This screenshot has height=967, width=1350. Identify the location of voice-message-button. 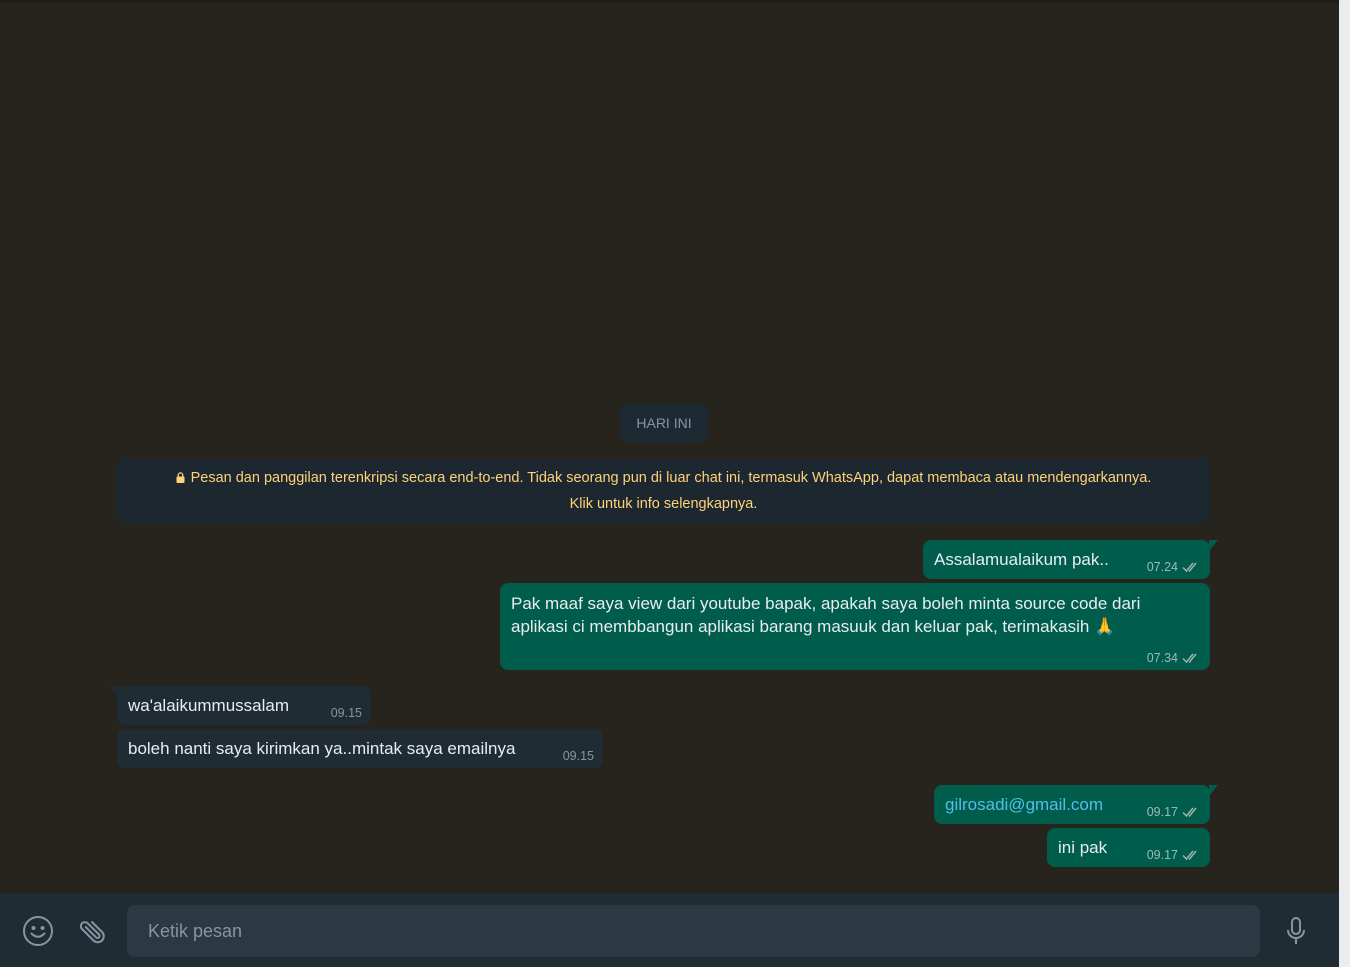
(1296, 931).